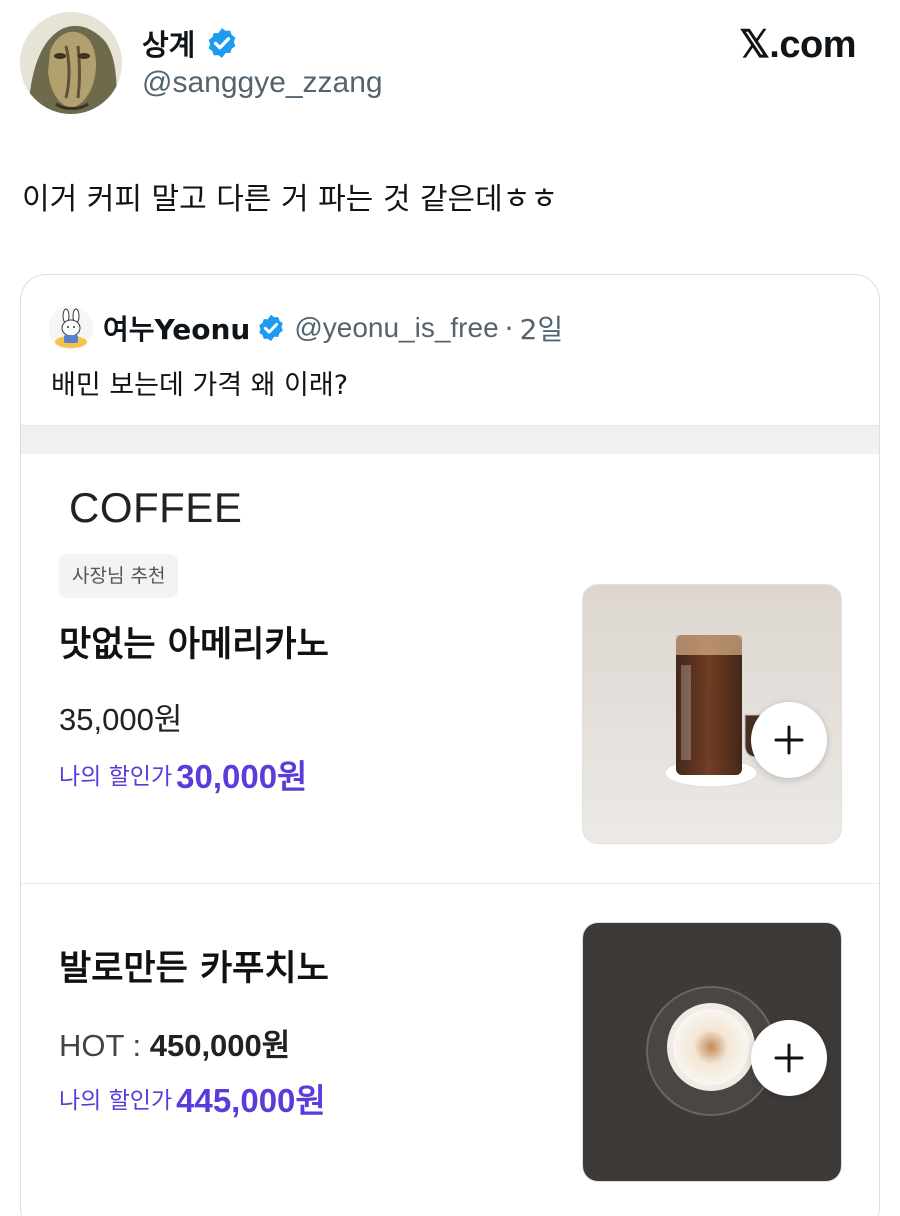 Image resolution: width=900 pixels, height=1216 pixels. Describe the element at coordinates (251, 1100) in the screenshot. I see `discount-value: 445,000원` at that location.